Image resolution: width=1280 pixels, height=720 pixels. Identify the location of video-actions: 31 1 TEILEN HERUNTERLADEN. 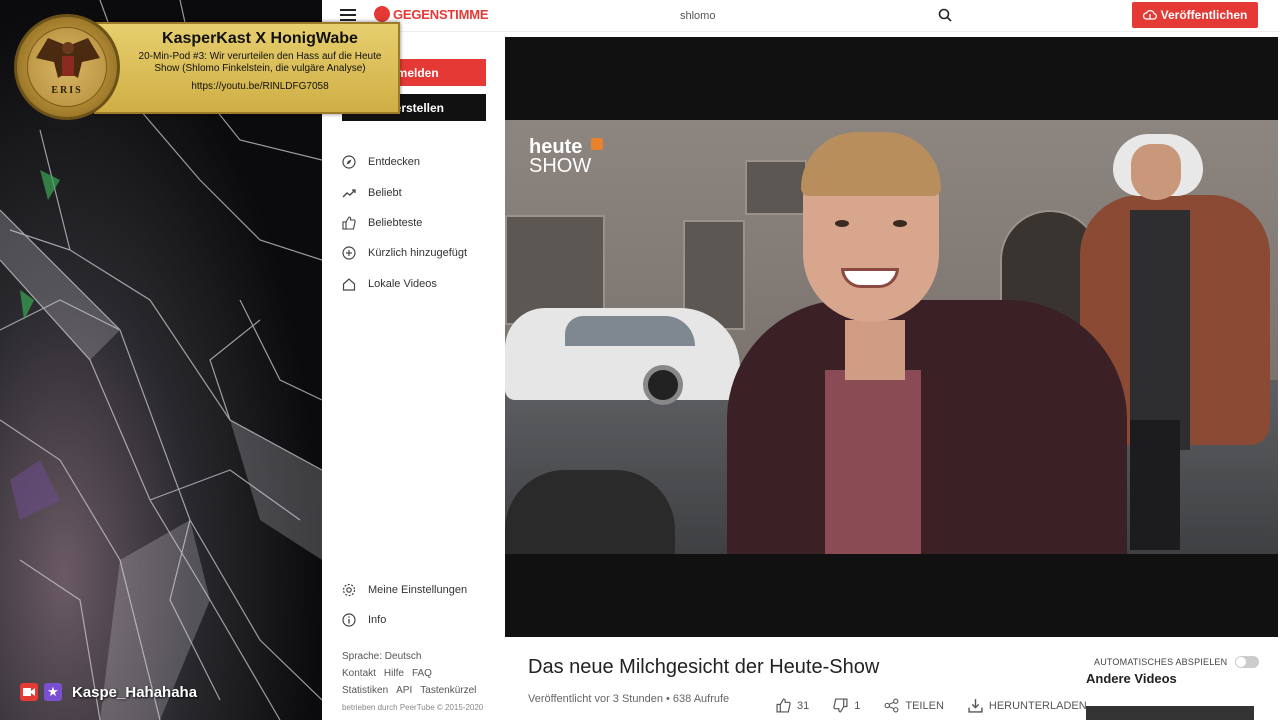
(931, 705).